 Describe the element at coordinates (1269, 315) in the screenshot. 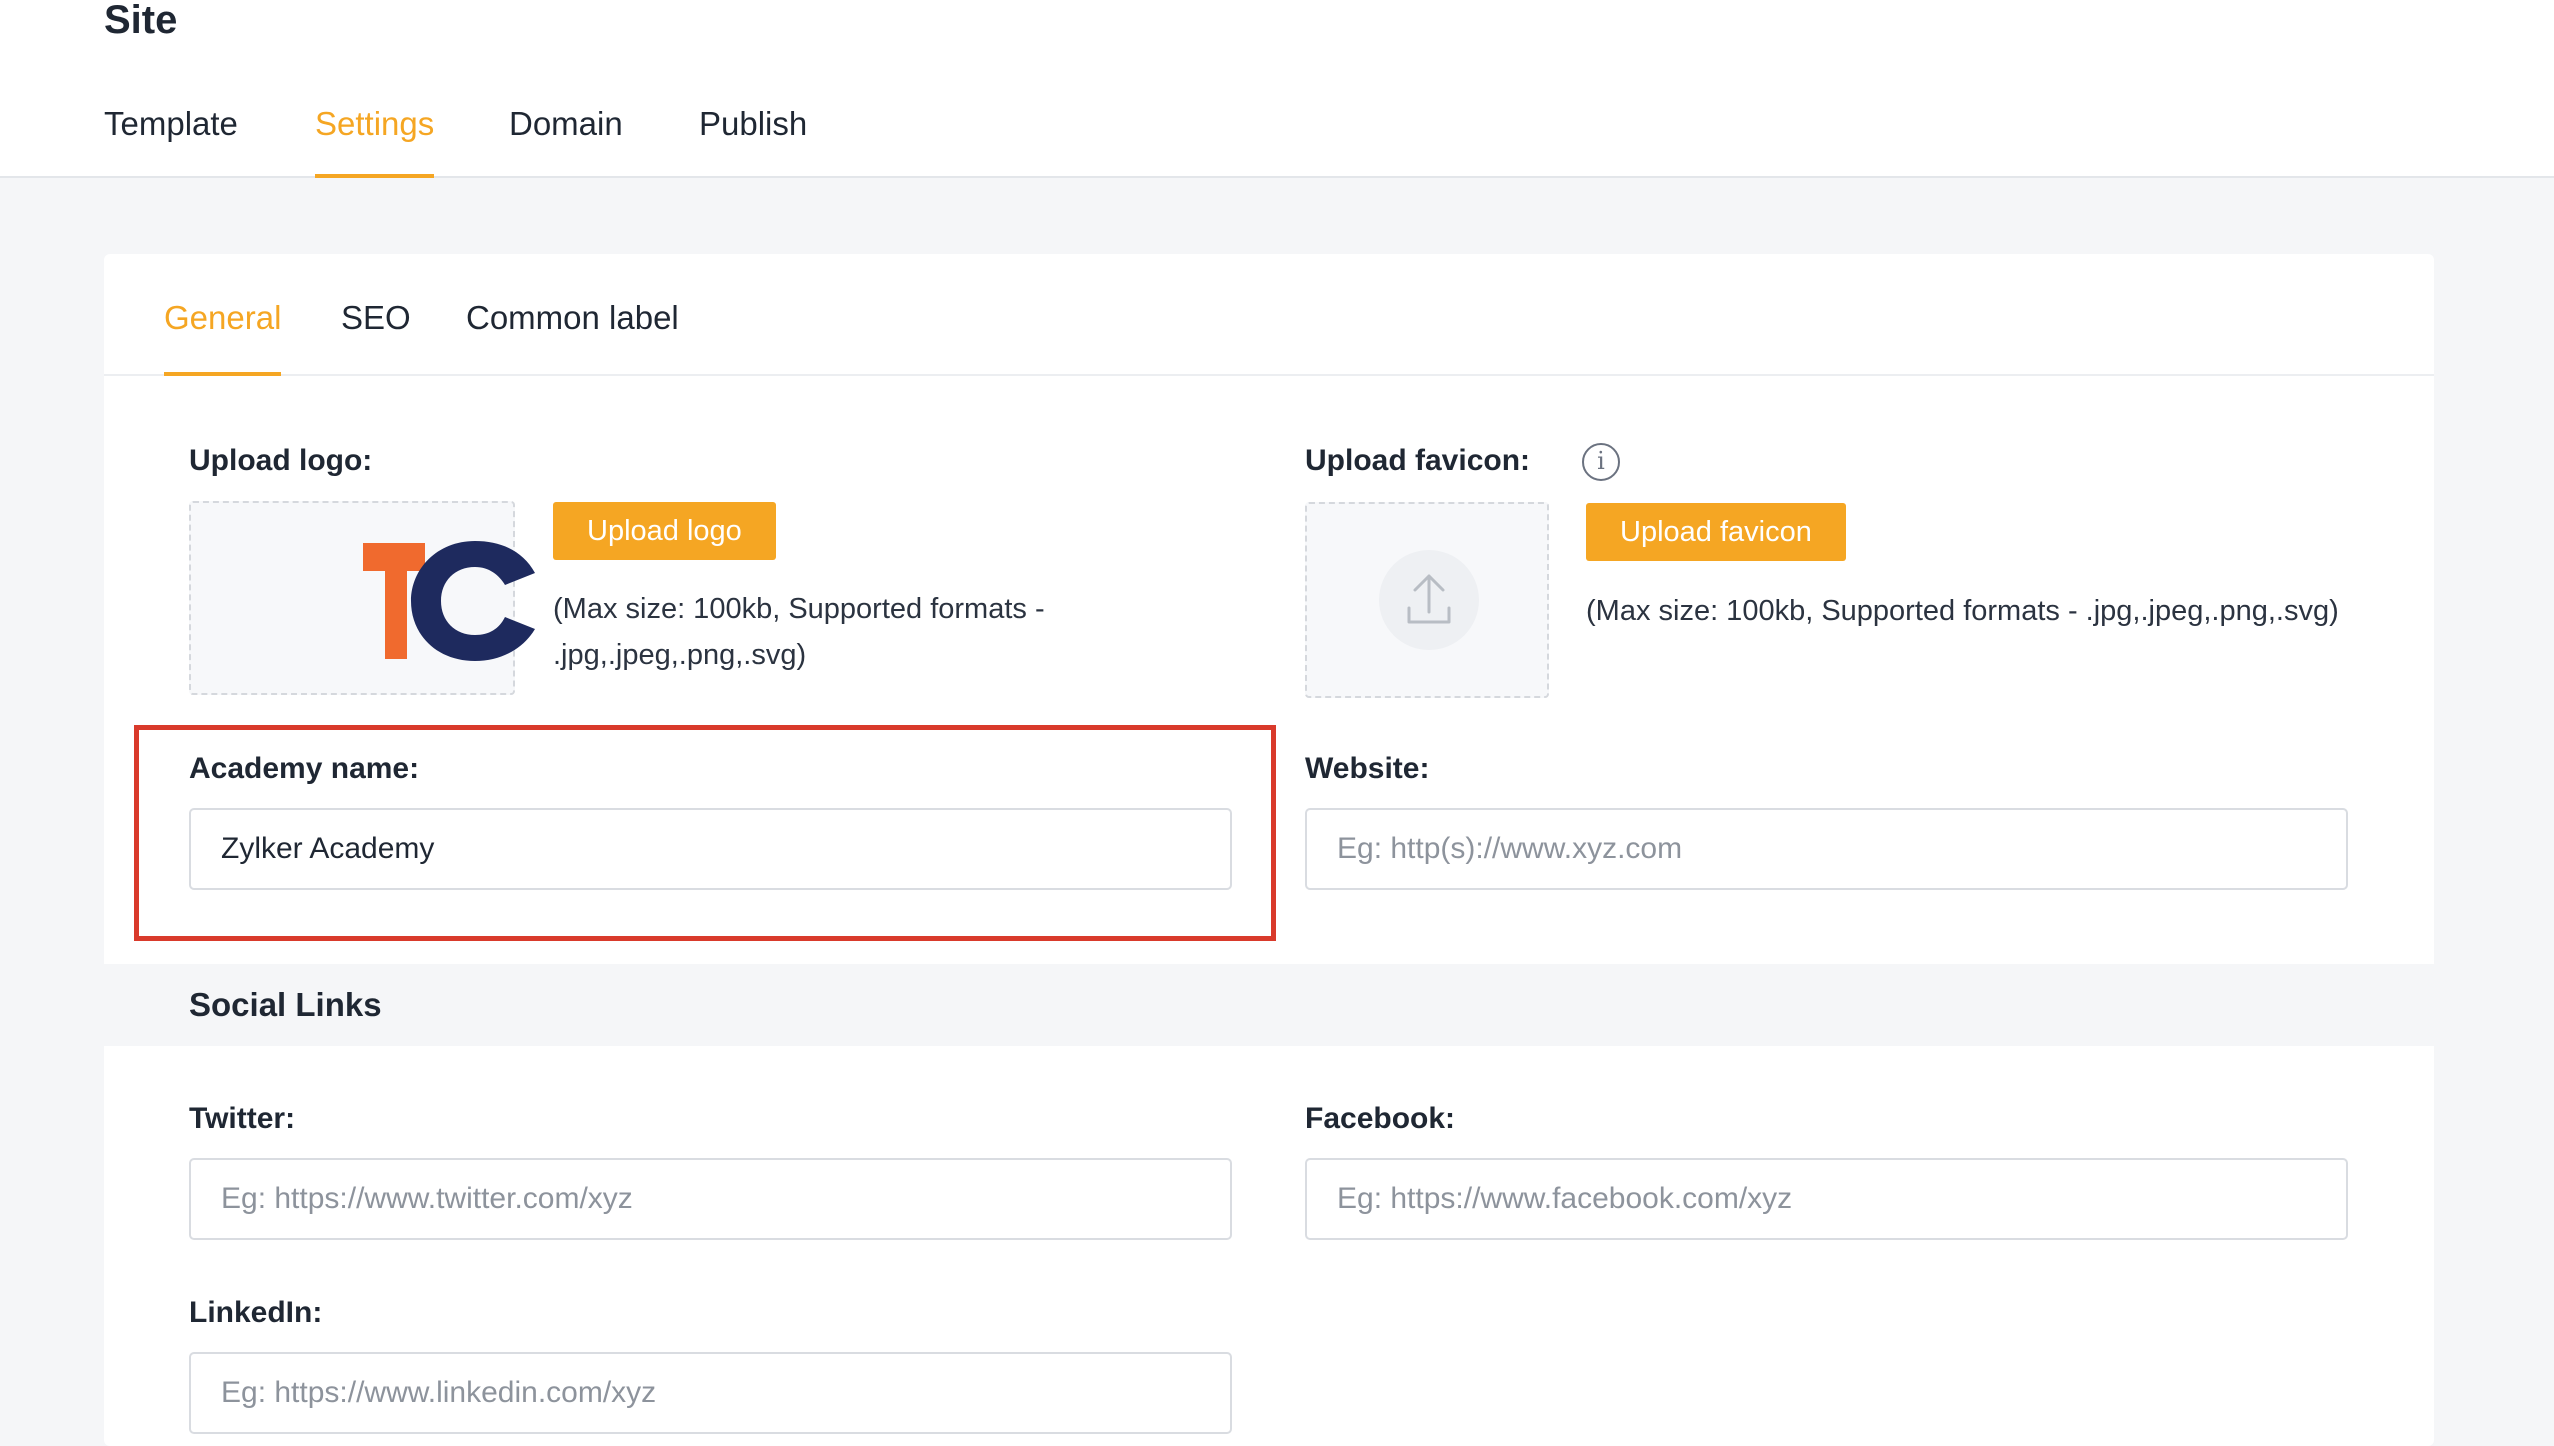

I see `sub-tabs: General SEO Common label` at that location.